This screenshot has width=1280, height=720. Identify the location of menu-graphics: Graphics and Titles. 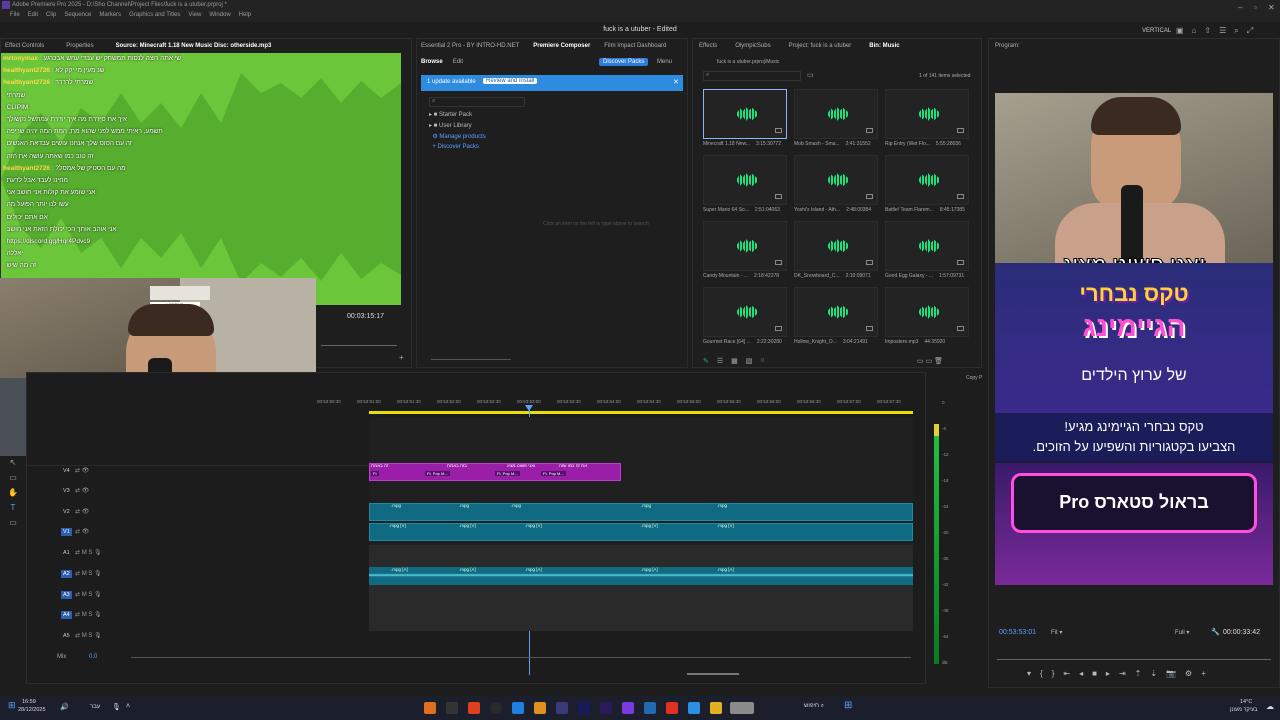
(154, 15).